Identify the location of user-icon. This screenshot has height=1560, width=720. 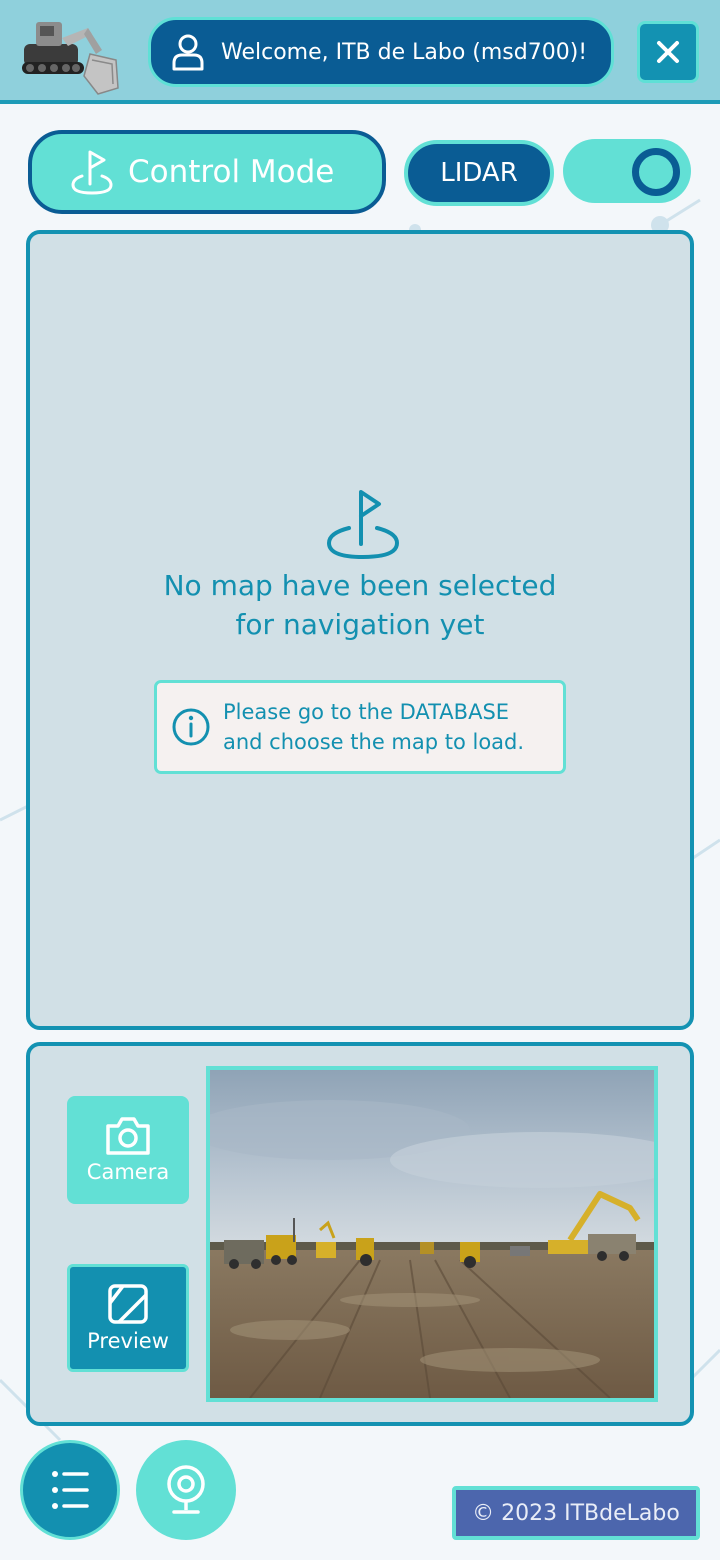
(188, 52).